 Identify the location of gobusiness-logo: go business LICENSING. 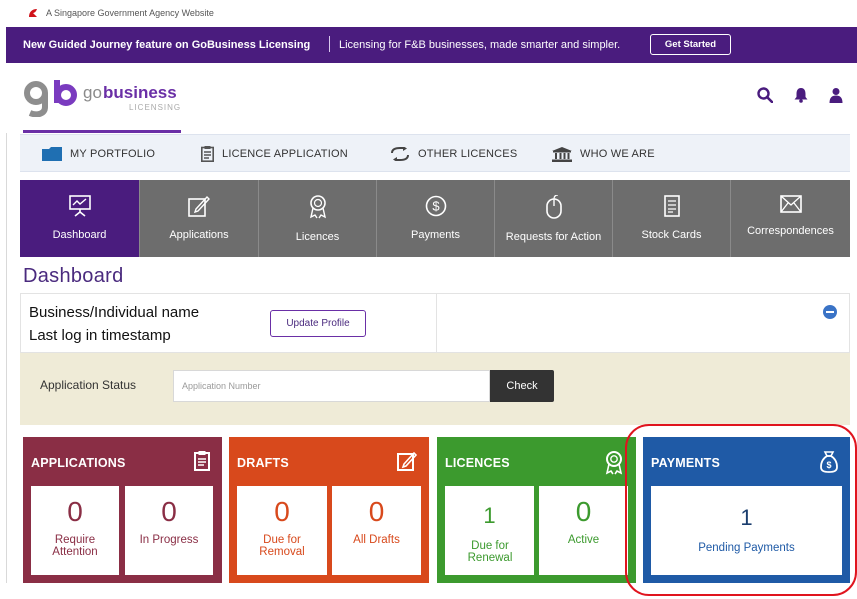
(103, 97).